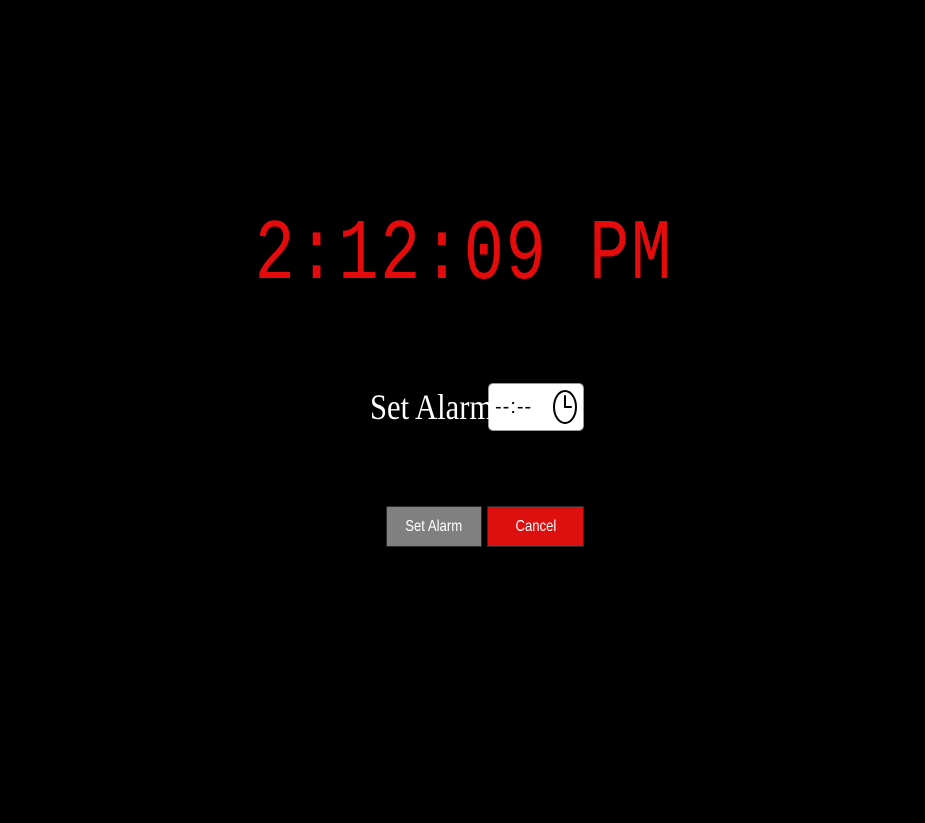 The height and width of the screenshot is (823, 925). I want to click on cancel-button-label: Cancel, so click(535, 526).